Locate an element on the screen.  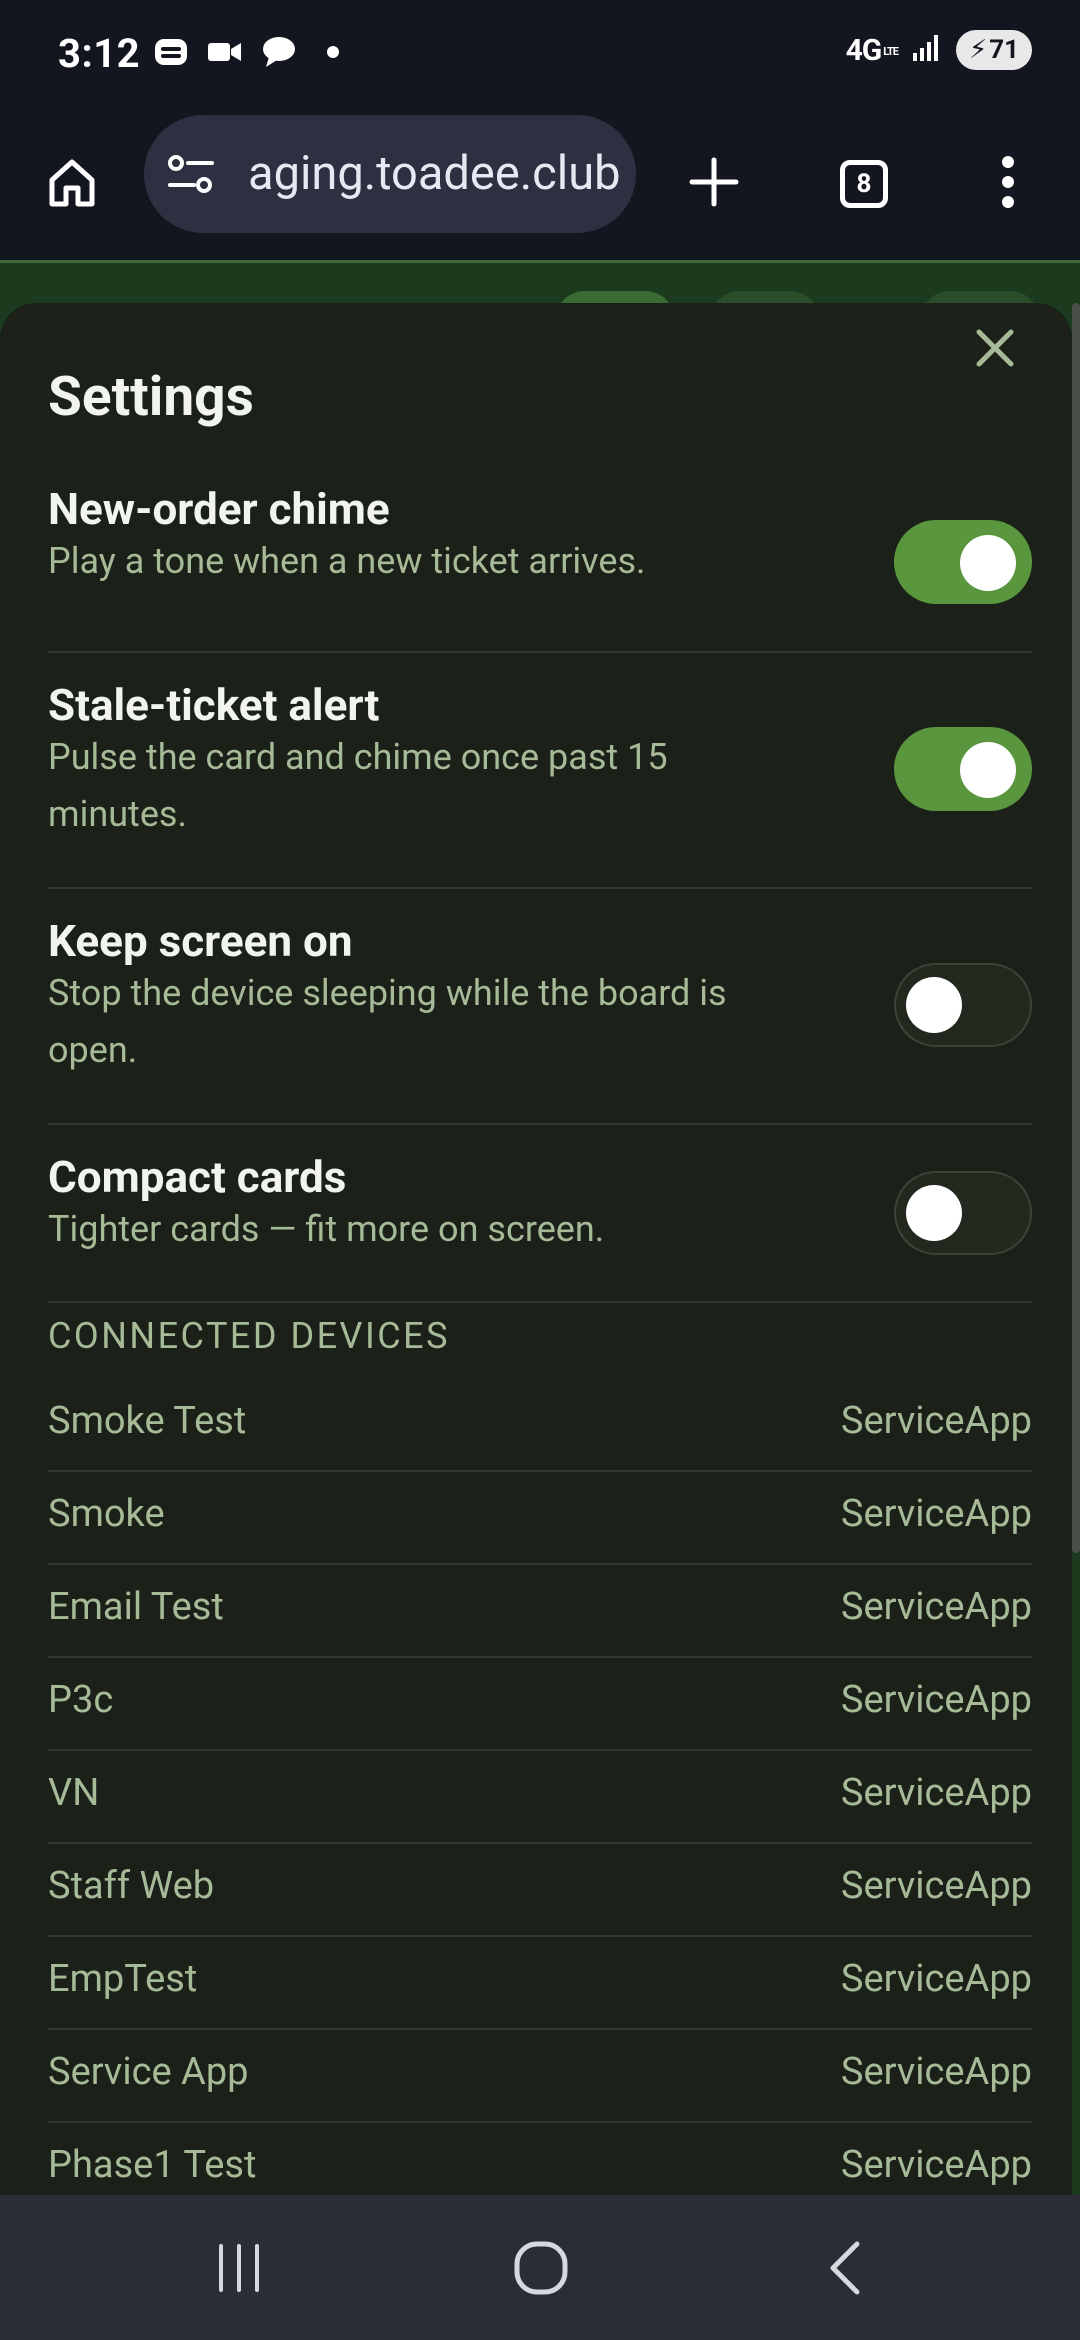
messenger-icon is located at coordinates (171, 52).